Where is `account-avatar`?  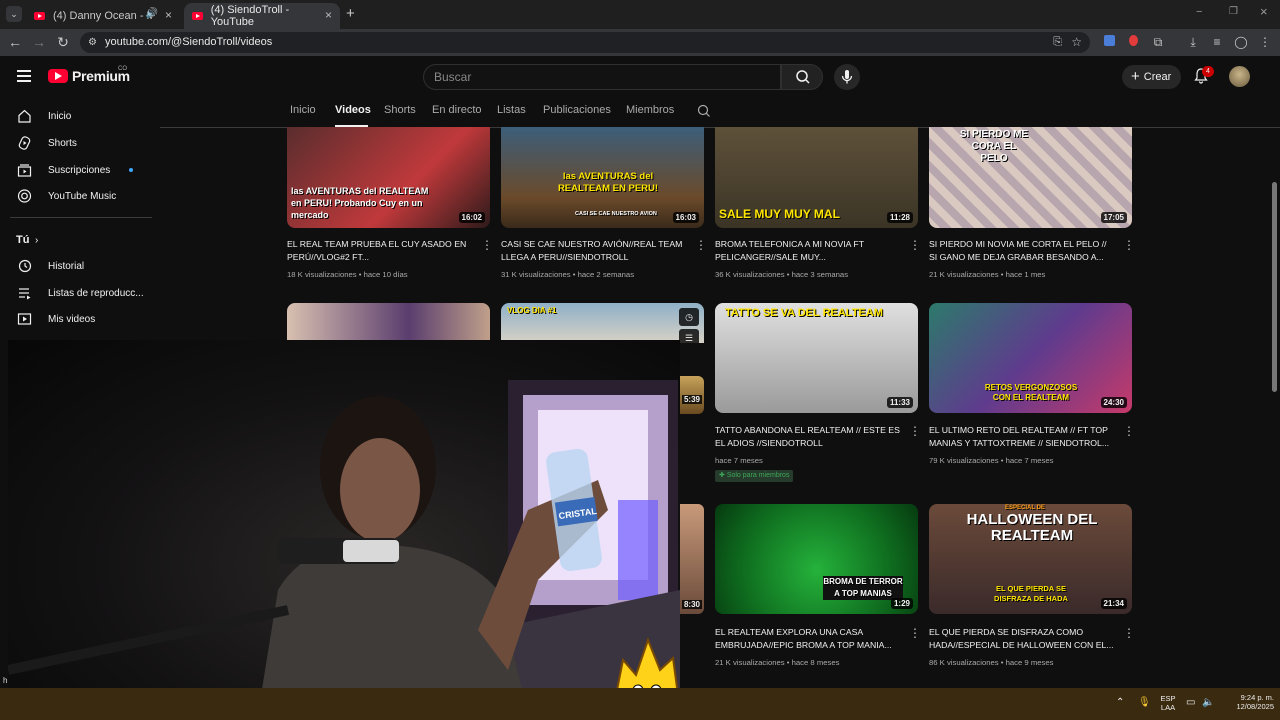 account-avatar is located at coordinates (1239, 76).